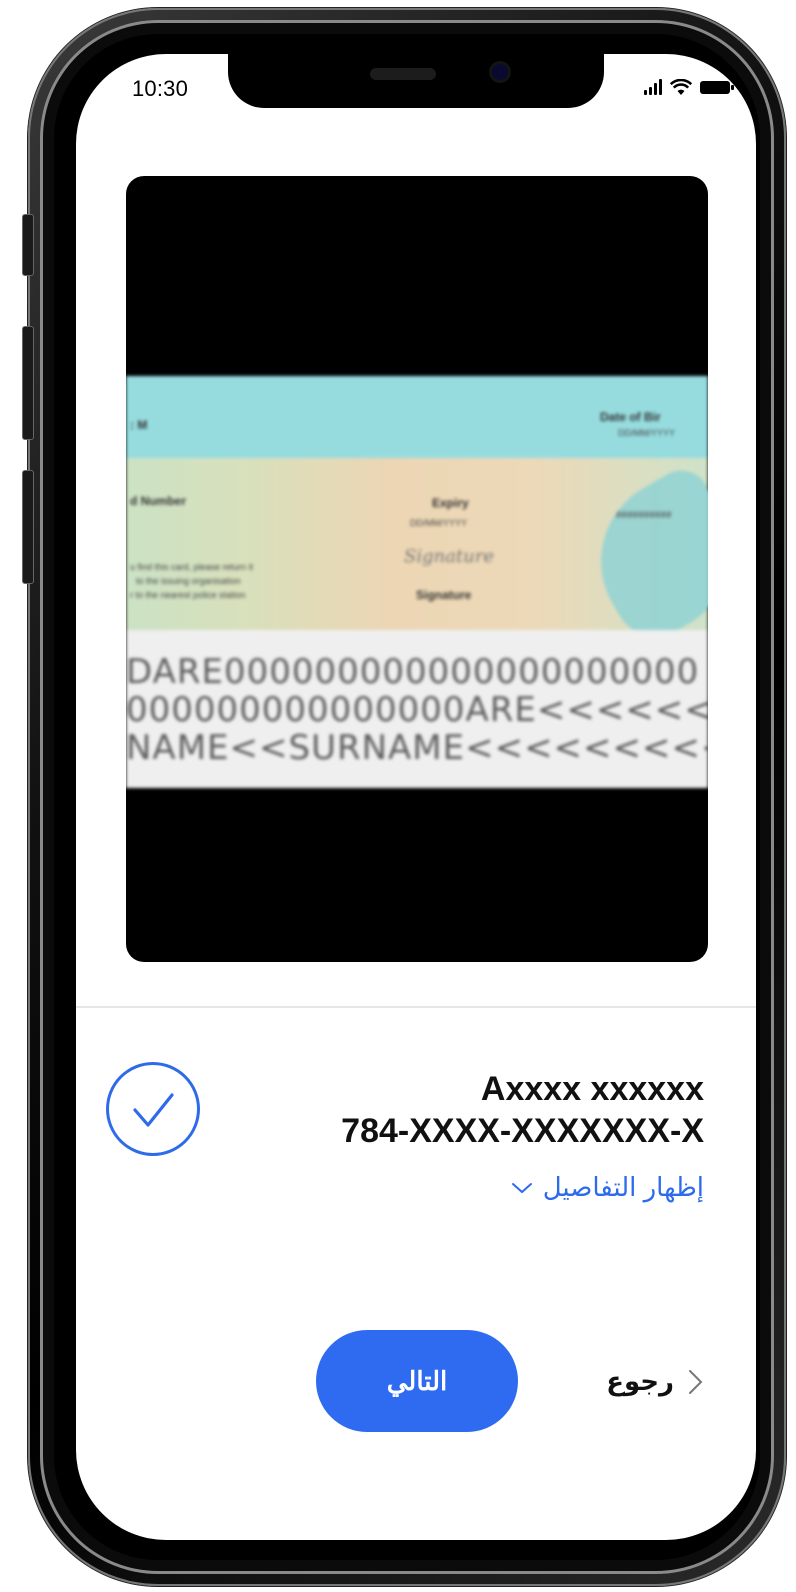 This screenshot has height=1592, width=796. Describe the element at coordinates (449, 556) in the screenshot. I see `card-signature-script: Signature` at that location.